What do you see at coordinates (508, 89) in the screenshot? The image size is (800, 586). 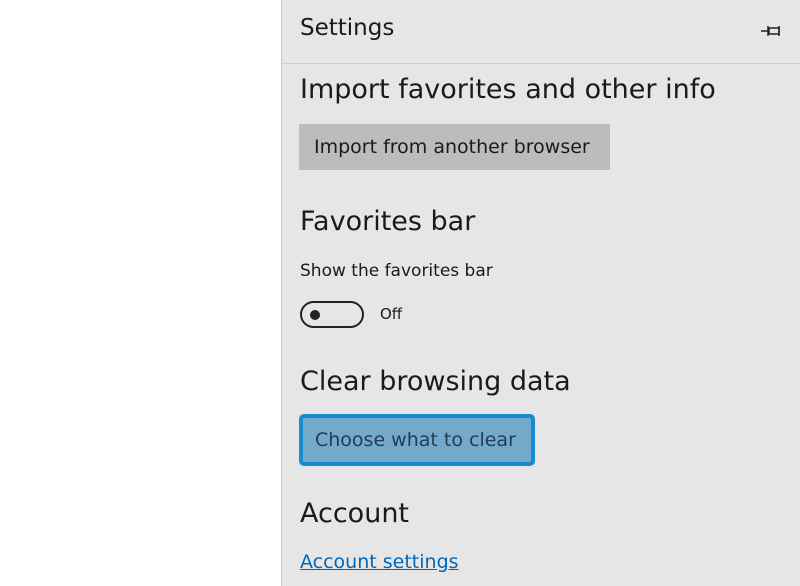 I see `import-heading: Import favorites and other info` at bounding box center [508, 89].